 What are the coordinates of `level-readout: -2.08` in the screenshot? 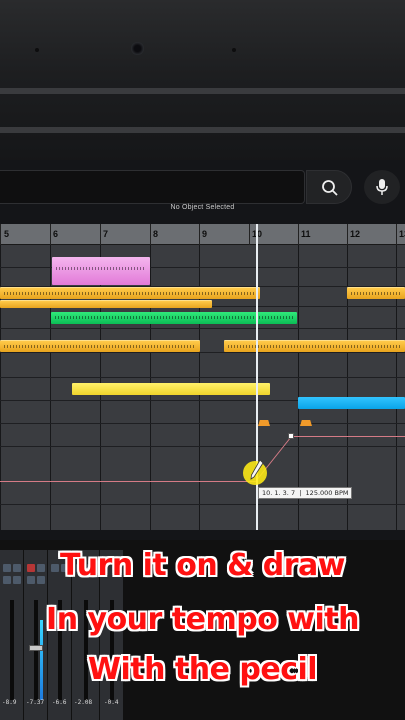 It's located at (83, 702).